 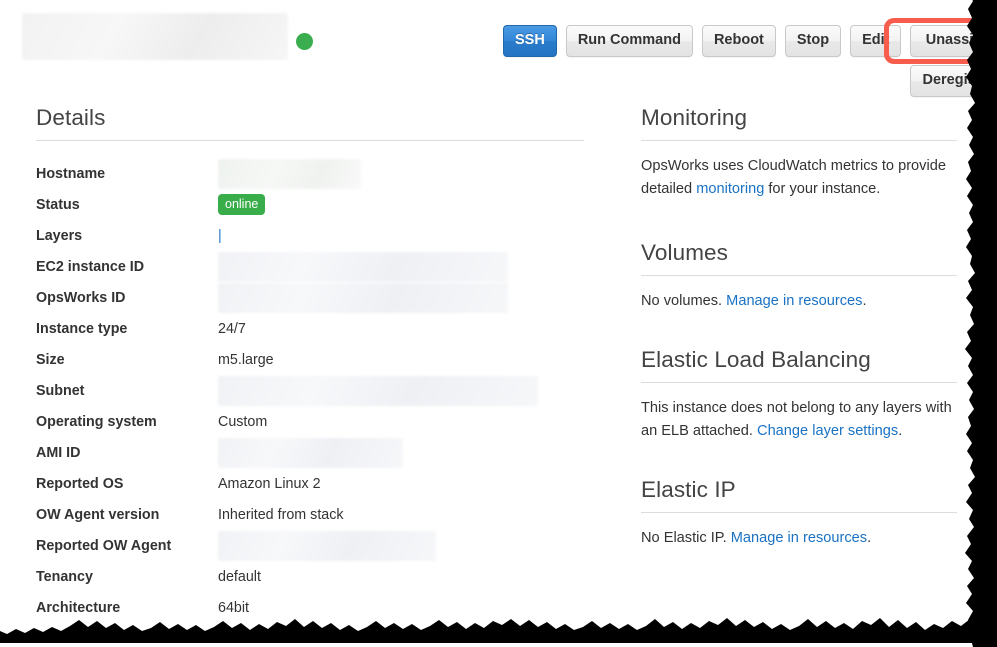 I want to click on row-key: OpsWorks ID, so click(x=81, y=297).